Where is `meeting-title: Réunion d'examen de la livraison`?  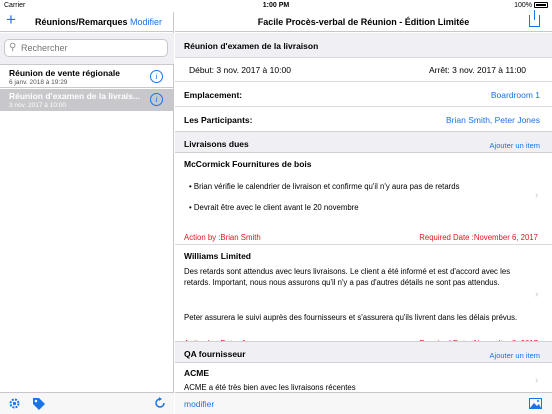 meeting-title: Réunion d'examen de la livraison is located at coordinates (251, 46).